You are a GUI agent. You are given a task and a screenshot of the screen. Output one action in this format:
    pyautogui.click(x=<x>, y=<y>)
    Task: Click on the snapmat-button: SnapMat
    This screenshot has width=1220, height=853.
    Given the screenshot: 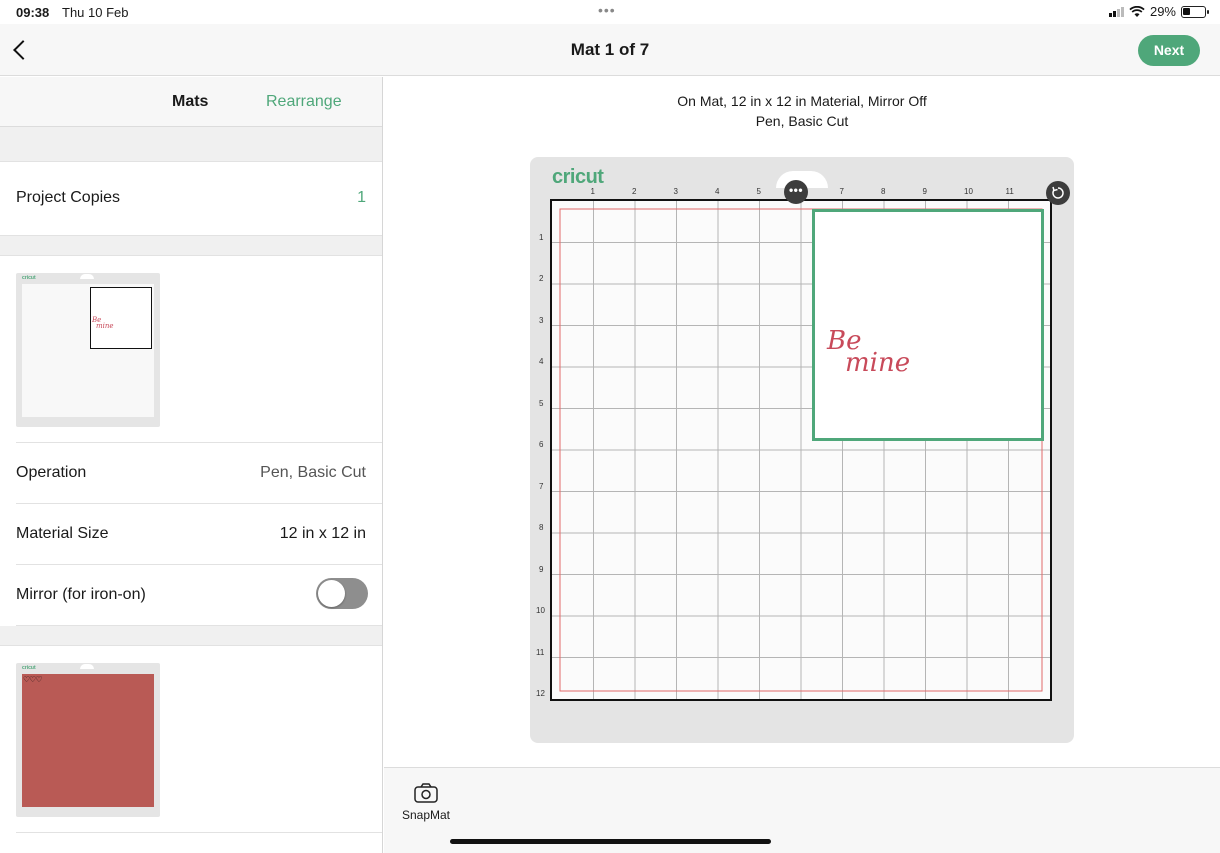 What is the action you would take?
    pyautogui.click(x=426, y=802)
    